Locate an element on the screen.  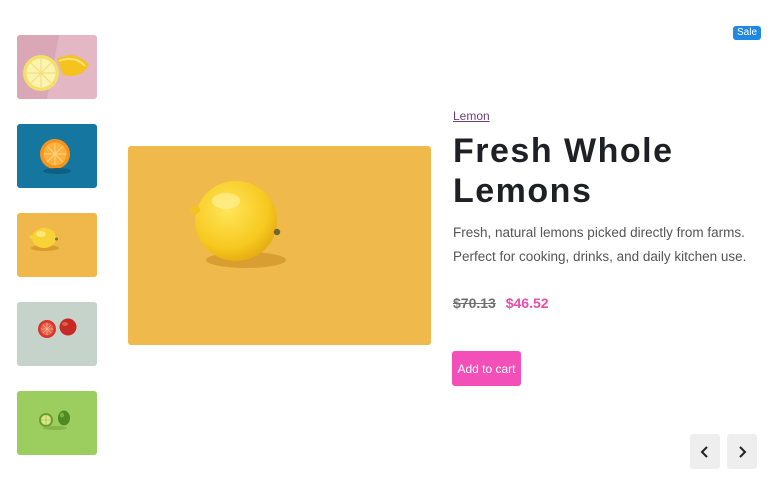
thumbnail-halved-lemon is located at coordinates (57, 67).